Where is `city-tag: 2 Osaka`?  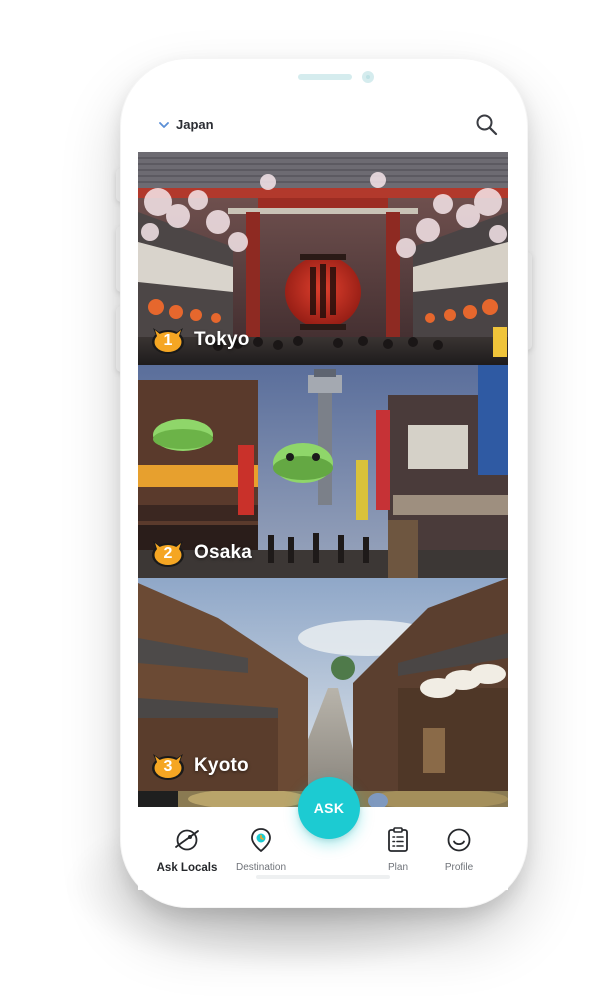 city-tag: 2 Osaka is located at coordinates (201, 553).